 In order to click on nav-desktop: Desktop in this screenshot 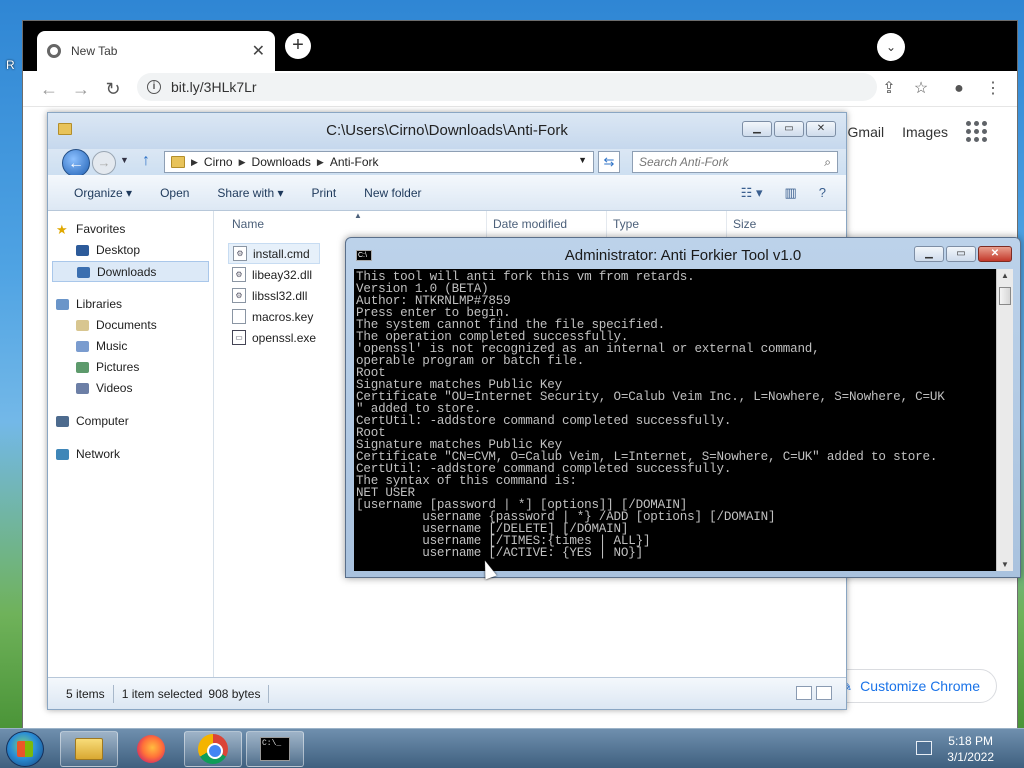, I will do `click(130, 250)`.